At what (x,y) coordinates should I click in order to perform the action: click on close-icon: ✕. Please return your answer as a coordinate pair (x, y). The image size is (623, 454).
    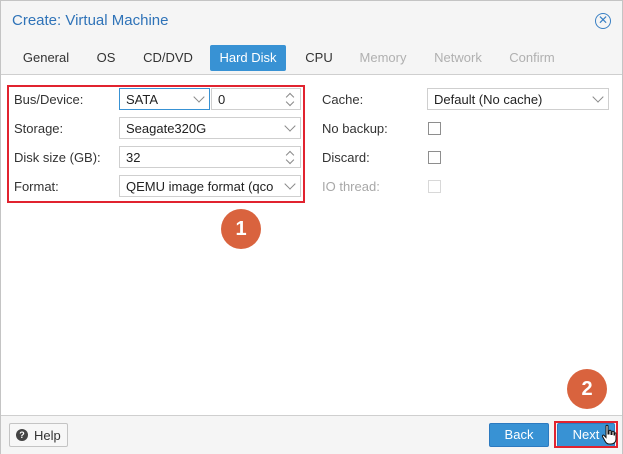
    Looking at the image, I should click on (603, 21).